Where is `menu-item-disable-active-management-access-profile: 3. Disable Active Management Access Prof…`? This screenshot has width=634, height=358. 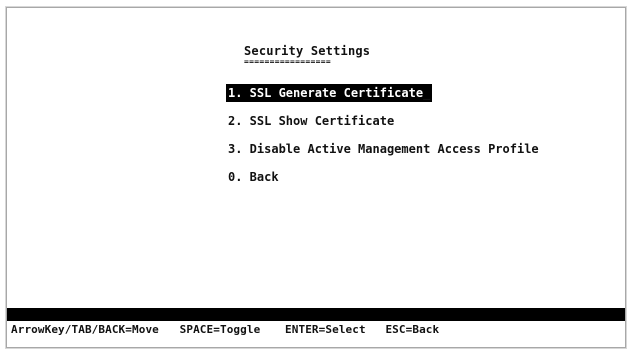 menu-item-disable-active-management-access-profile: 3. Disable Active Management Access Prof… is located at coordinates (383, 149).